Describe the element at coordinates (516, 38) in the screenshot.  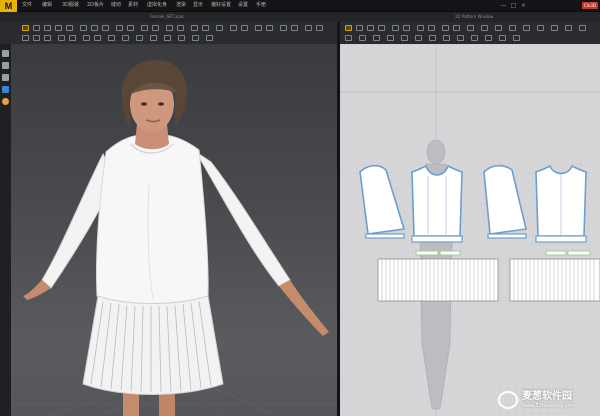
I see `show-lock-icon` at that location.